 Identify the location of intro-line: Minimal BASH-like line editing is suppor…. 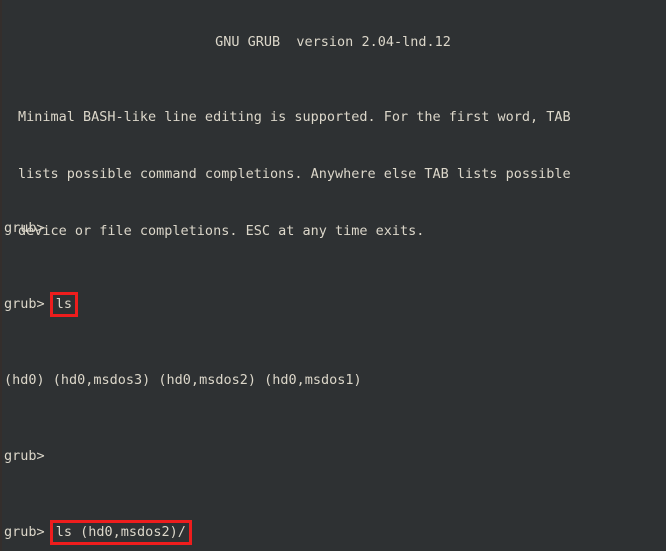
(294, 117).